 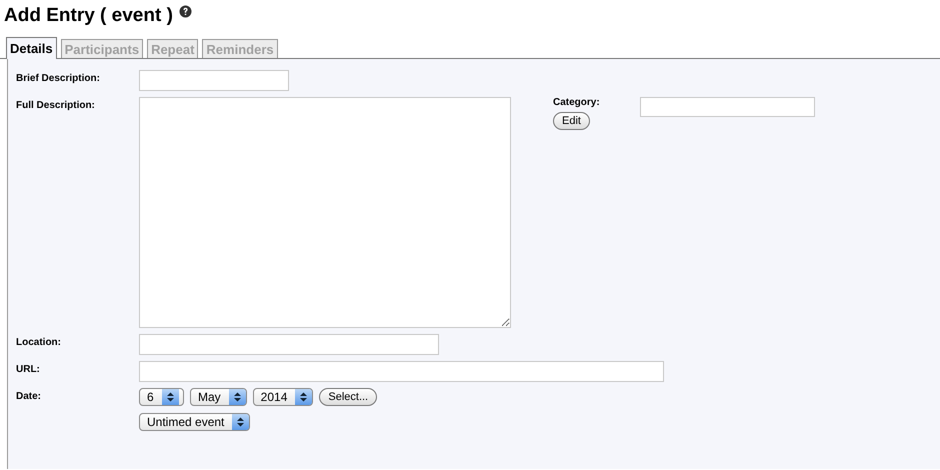 What do you see at coordinates (58, 79) in the screenshot?
I see `field-label: Brief Description:` at bounding box center [58, 79].